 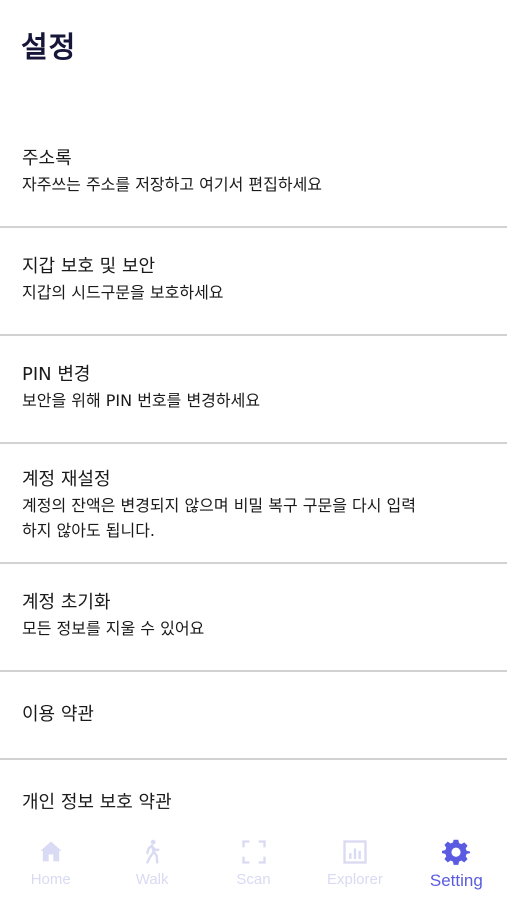 I want to click on setting-title: PIN 변경, so click(x=56, y=374).